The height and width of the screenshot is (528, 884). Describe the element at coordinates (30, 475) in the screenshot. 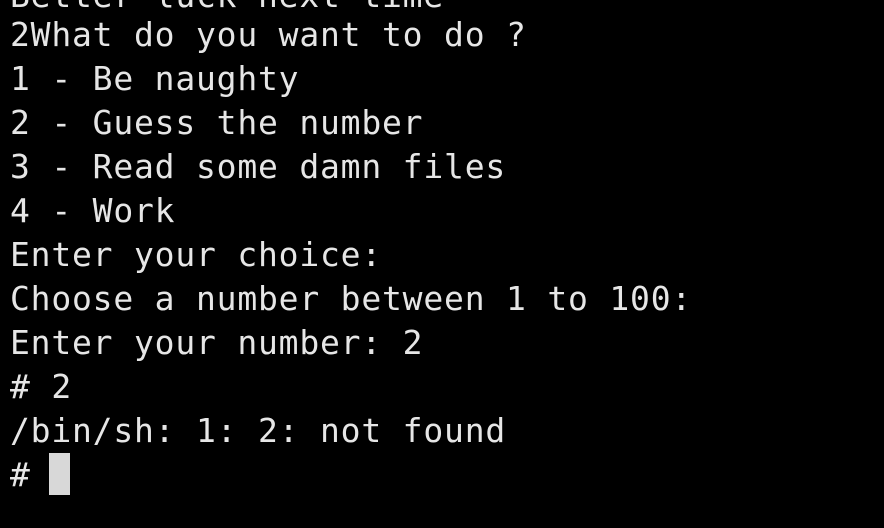

I see `terminal-line-shell-prompt: #` at that location.